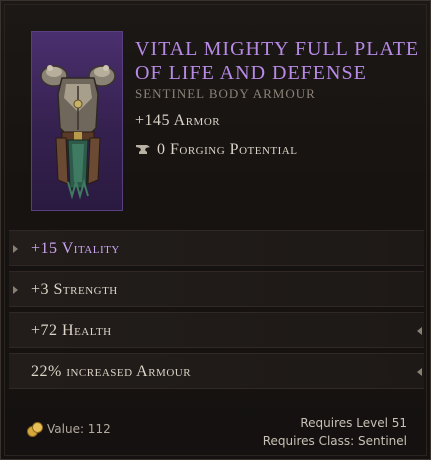  What do you see at coordinates (334, 441) in the screenshot?
I see `requires-class: Requires Class: Sentinel` at bounding box center [334, 441].